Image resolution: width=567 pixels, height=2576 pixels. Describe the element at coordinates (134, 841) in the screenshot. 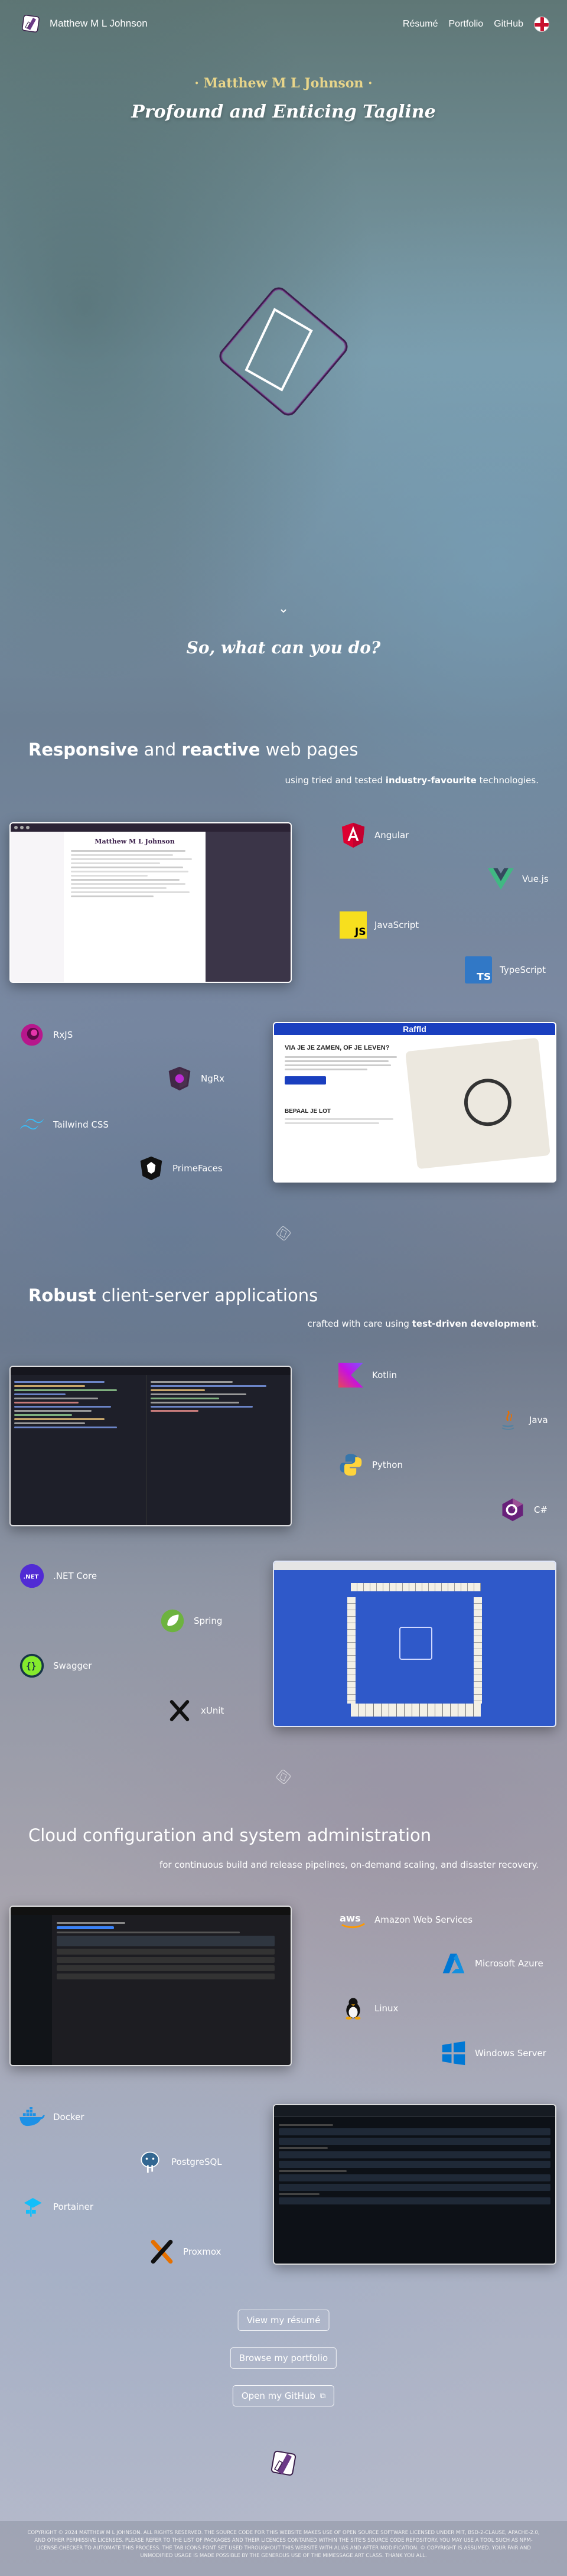

I see `resume-name: Matthew M L Johnson` at that location.